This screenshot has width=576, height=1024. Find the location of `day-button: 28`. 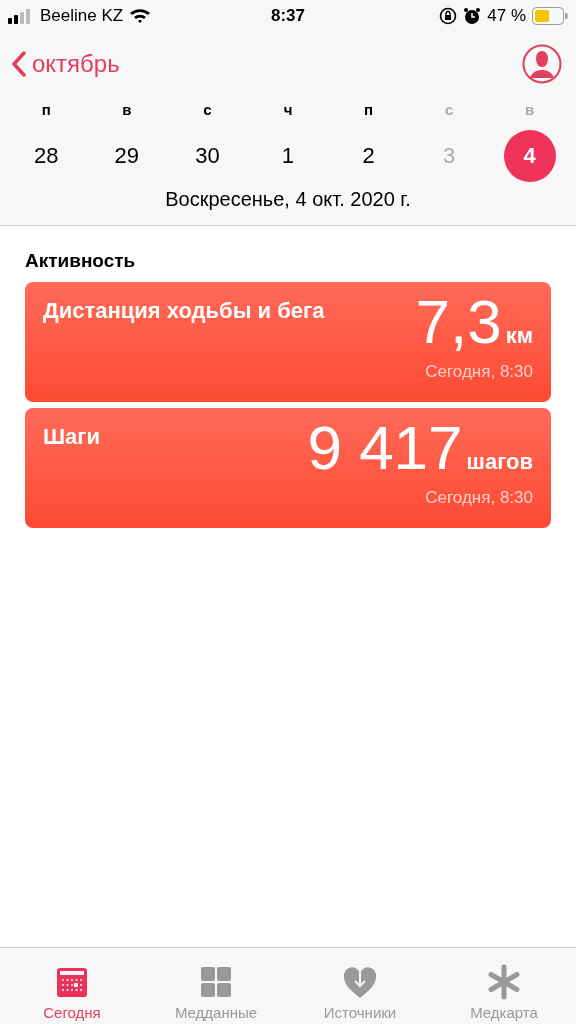

day-button: 28 is located at coordinates (46, 156).